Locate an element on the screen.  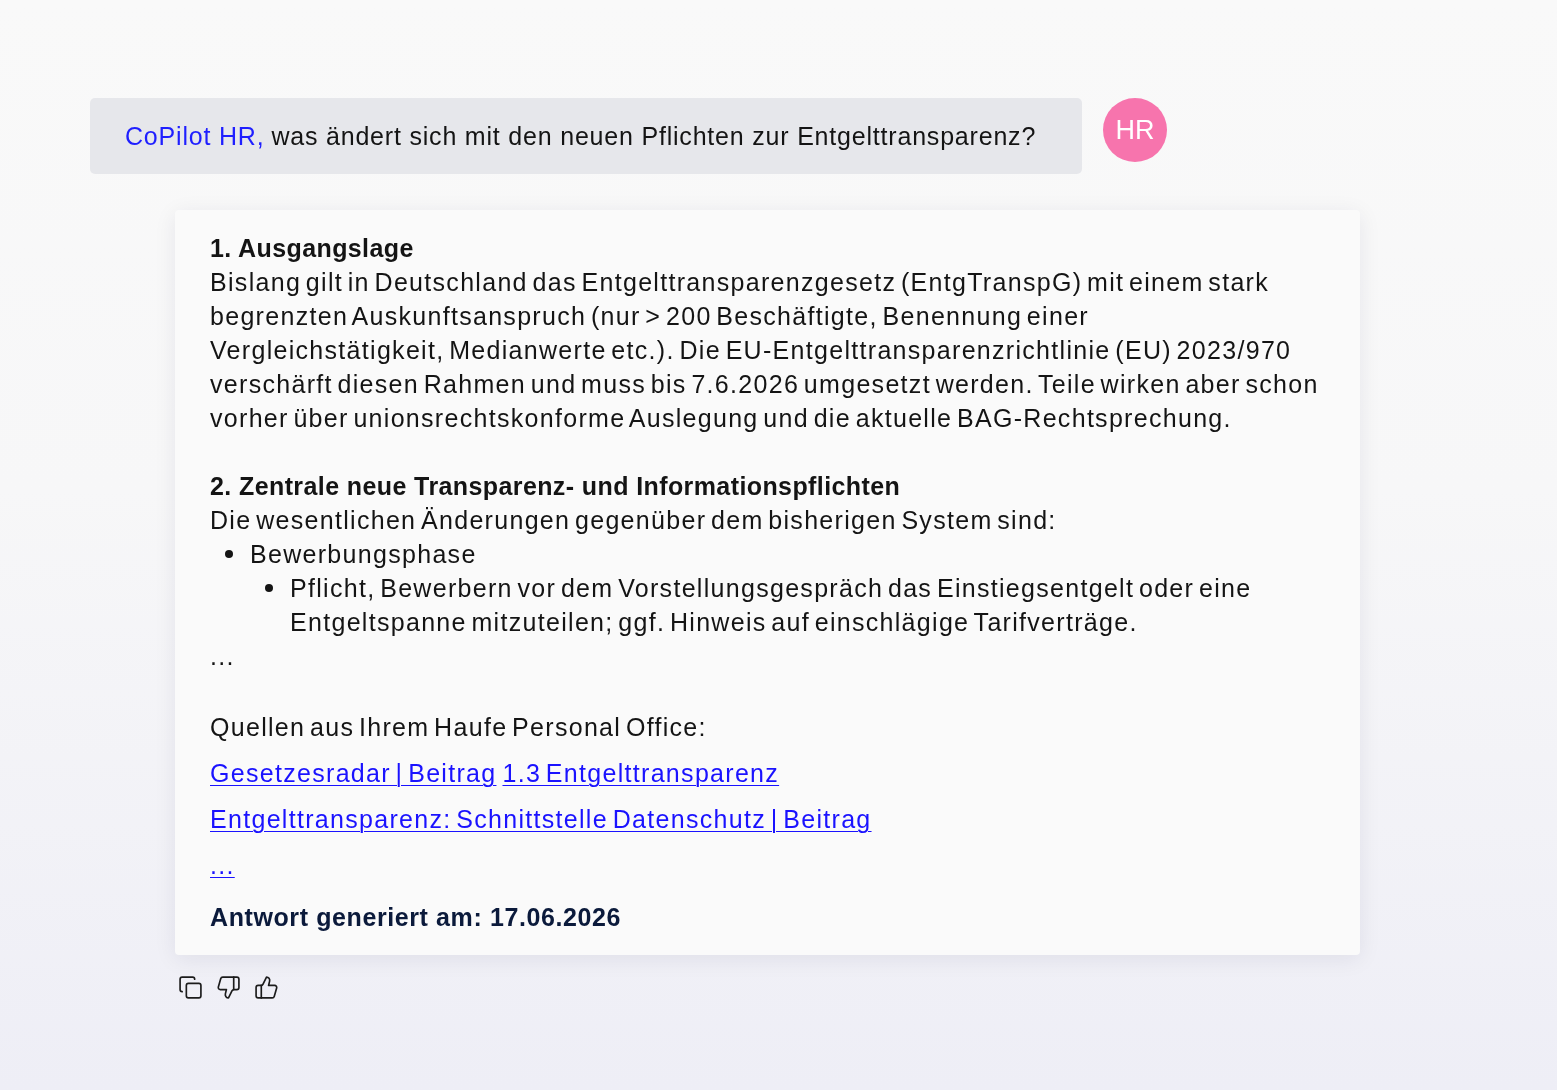
sources-label: Quellen aus Ihrem Haufe Personal Office: is located at coordinates (459, 727).